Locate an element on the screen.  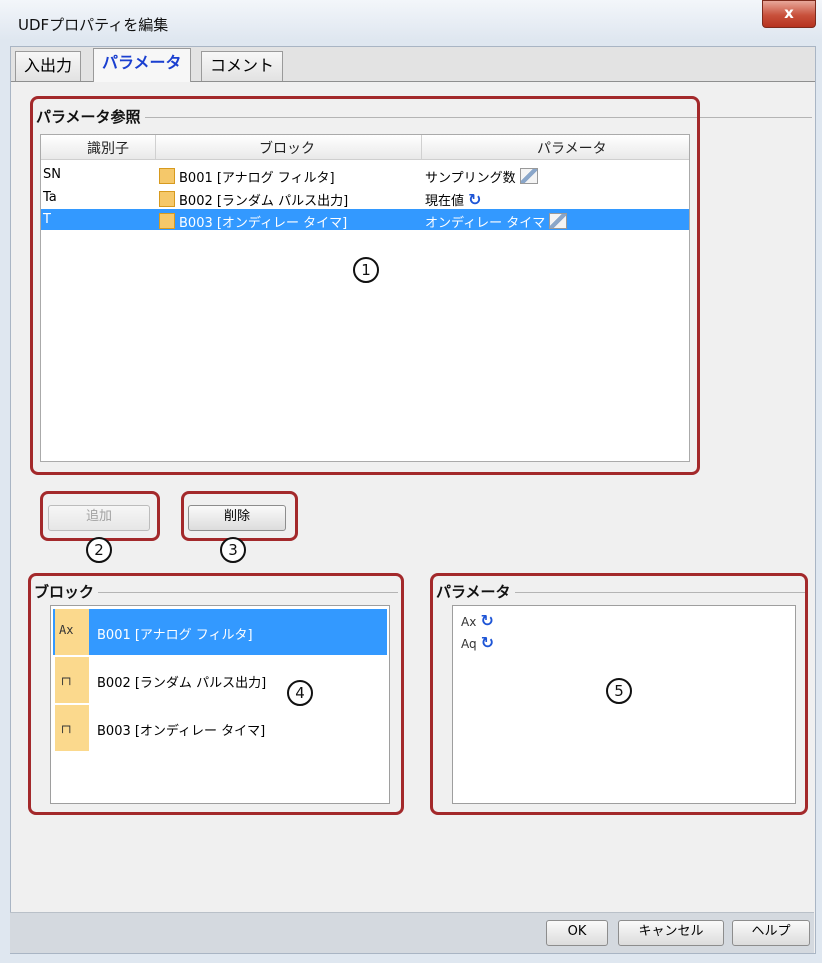
tab-comment: コメント is located at coordinates (242, 66).